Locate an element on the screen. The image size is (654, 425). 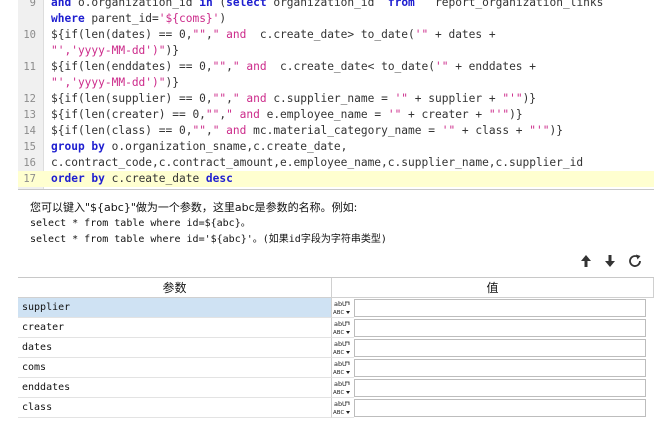
parameter-name: class is located at coordinates (175, 408).